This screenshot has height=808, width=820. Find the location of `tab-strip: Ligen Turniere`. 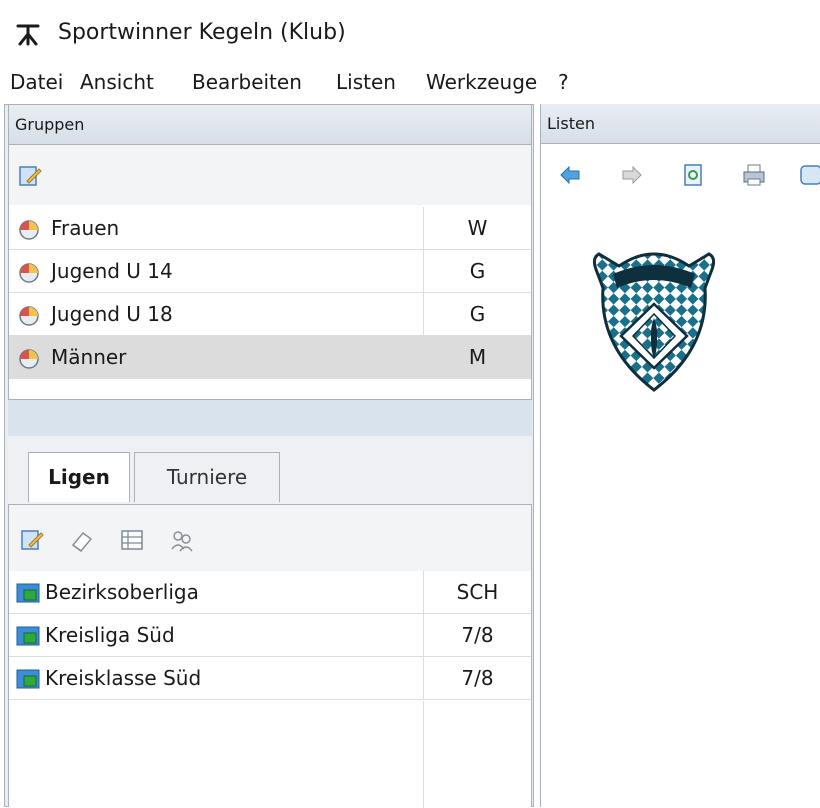

tab-strip: Ligen Turniere is located at coordinates (270, 470).